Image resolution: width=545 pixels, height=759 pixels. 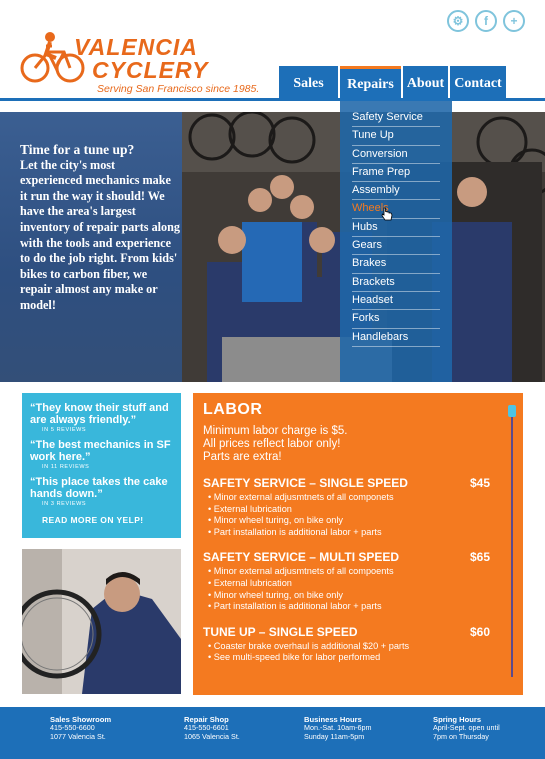 What do you see at coordinates (461, 736) in the screenshot?
I see `footer-line: 7pm on Thursday` at bounding box center [461, 736].